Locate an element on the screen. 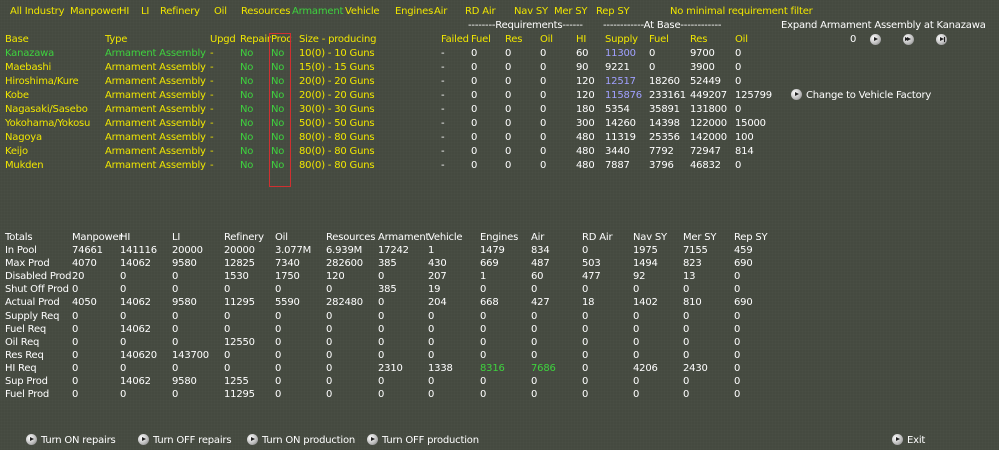  row-1-upgd: - is located at coordinates (212, 67).